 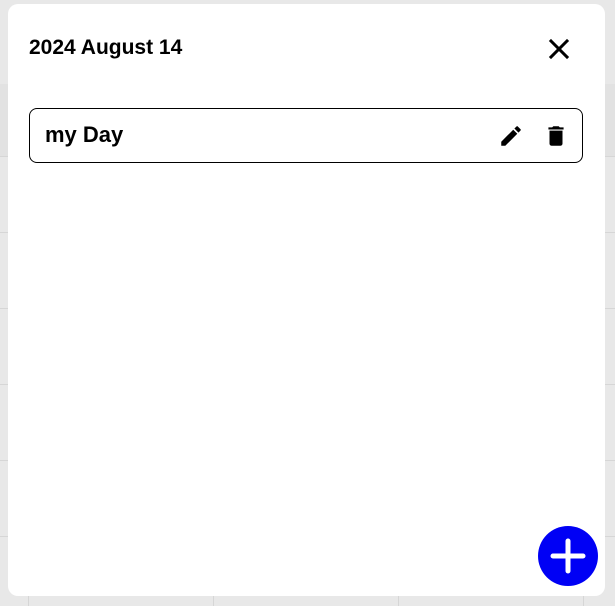 I want to click on event-item: my Day, so click(x=306, y=135).